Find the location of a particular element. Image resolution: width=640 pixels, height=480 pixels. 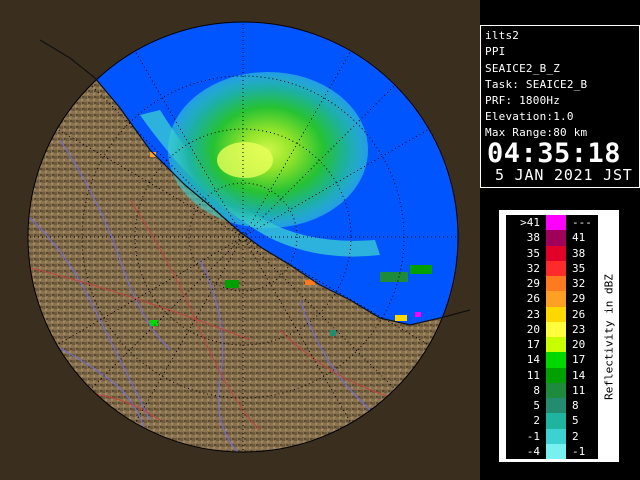

legend-row: 20 23 is located at coordinates (552, 329).